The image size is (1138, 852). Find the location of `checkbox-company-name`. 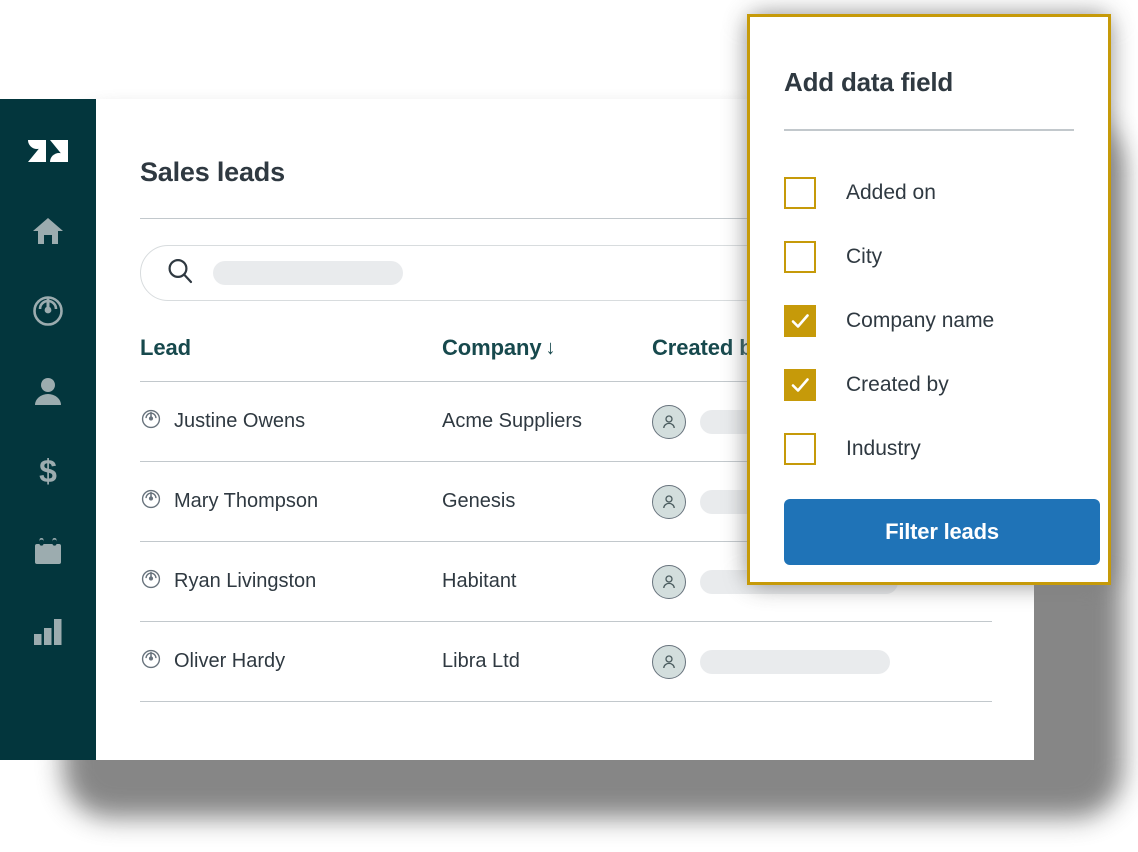

checkbox-company-name is located at coordinates (800, 321).